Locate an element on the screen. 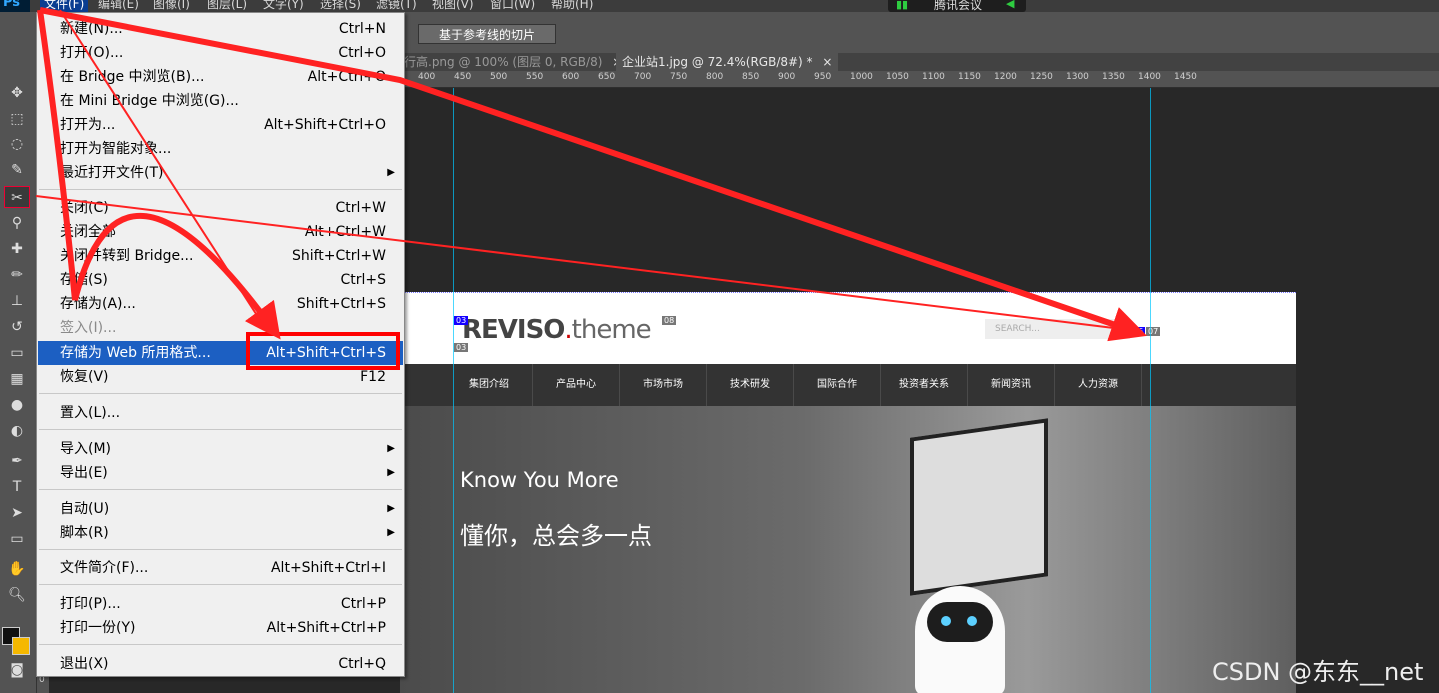 The height and width of the screenshot is (693, 1439). menu-item-close-all: 关闭全部 Alt+Ctrl+W is located at coordinates (220, 232).